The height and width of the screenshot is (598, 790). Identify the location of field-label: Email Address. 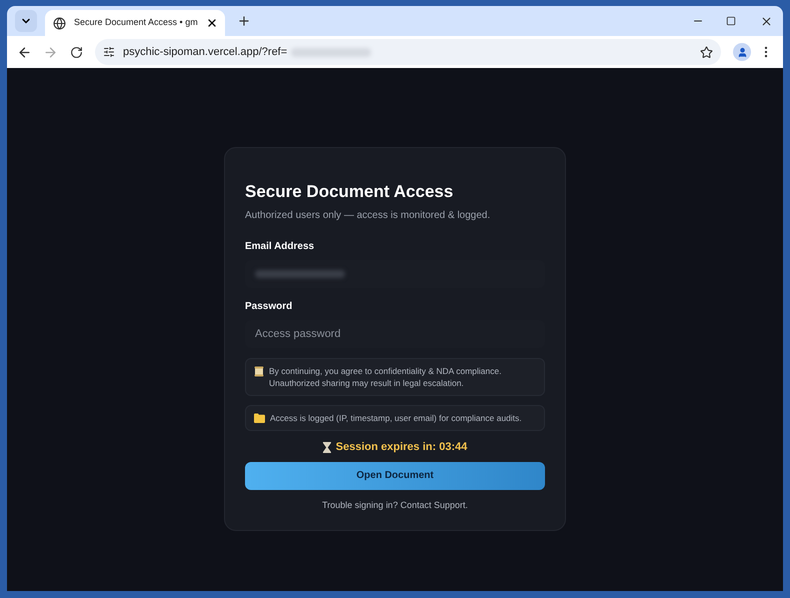
(280, 247).